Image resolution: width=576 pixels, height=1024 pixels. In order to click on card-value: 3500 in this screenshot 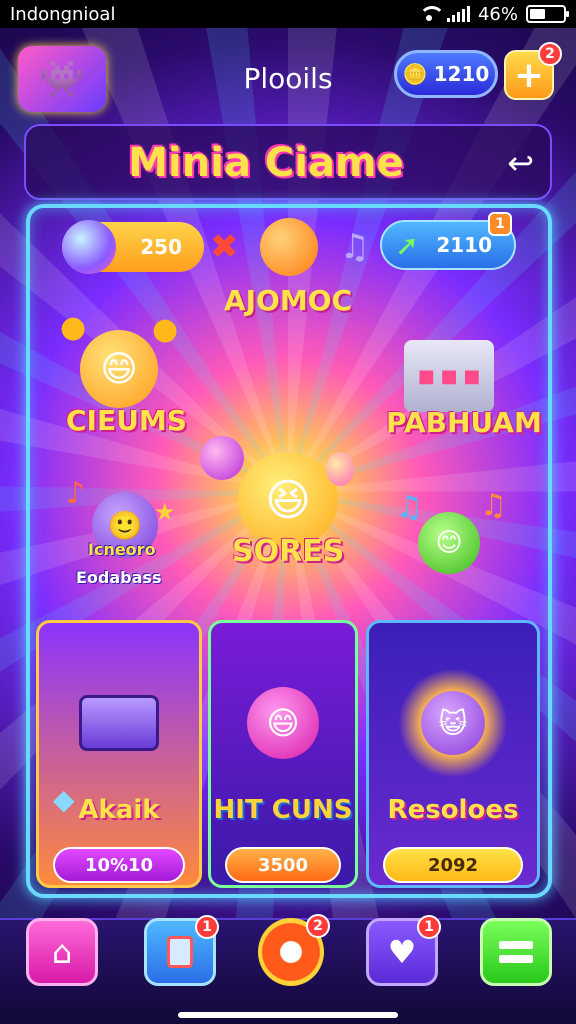, I will do `click(283, 865)`.